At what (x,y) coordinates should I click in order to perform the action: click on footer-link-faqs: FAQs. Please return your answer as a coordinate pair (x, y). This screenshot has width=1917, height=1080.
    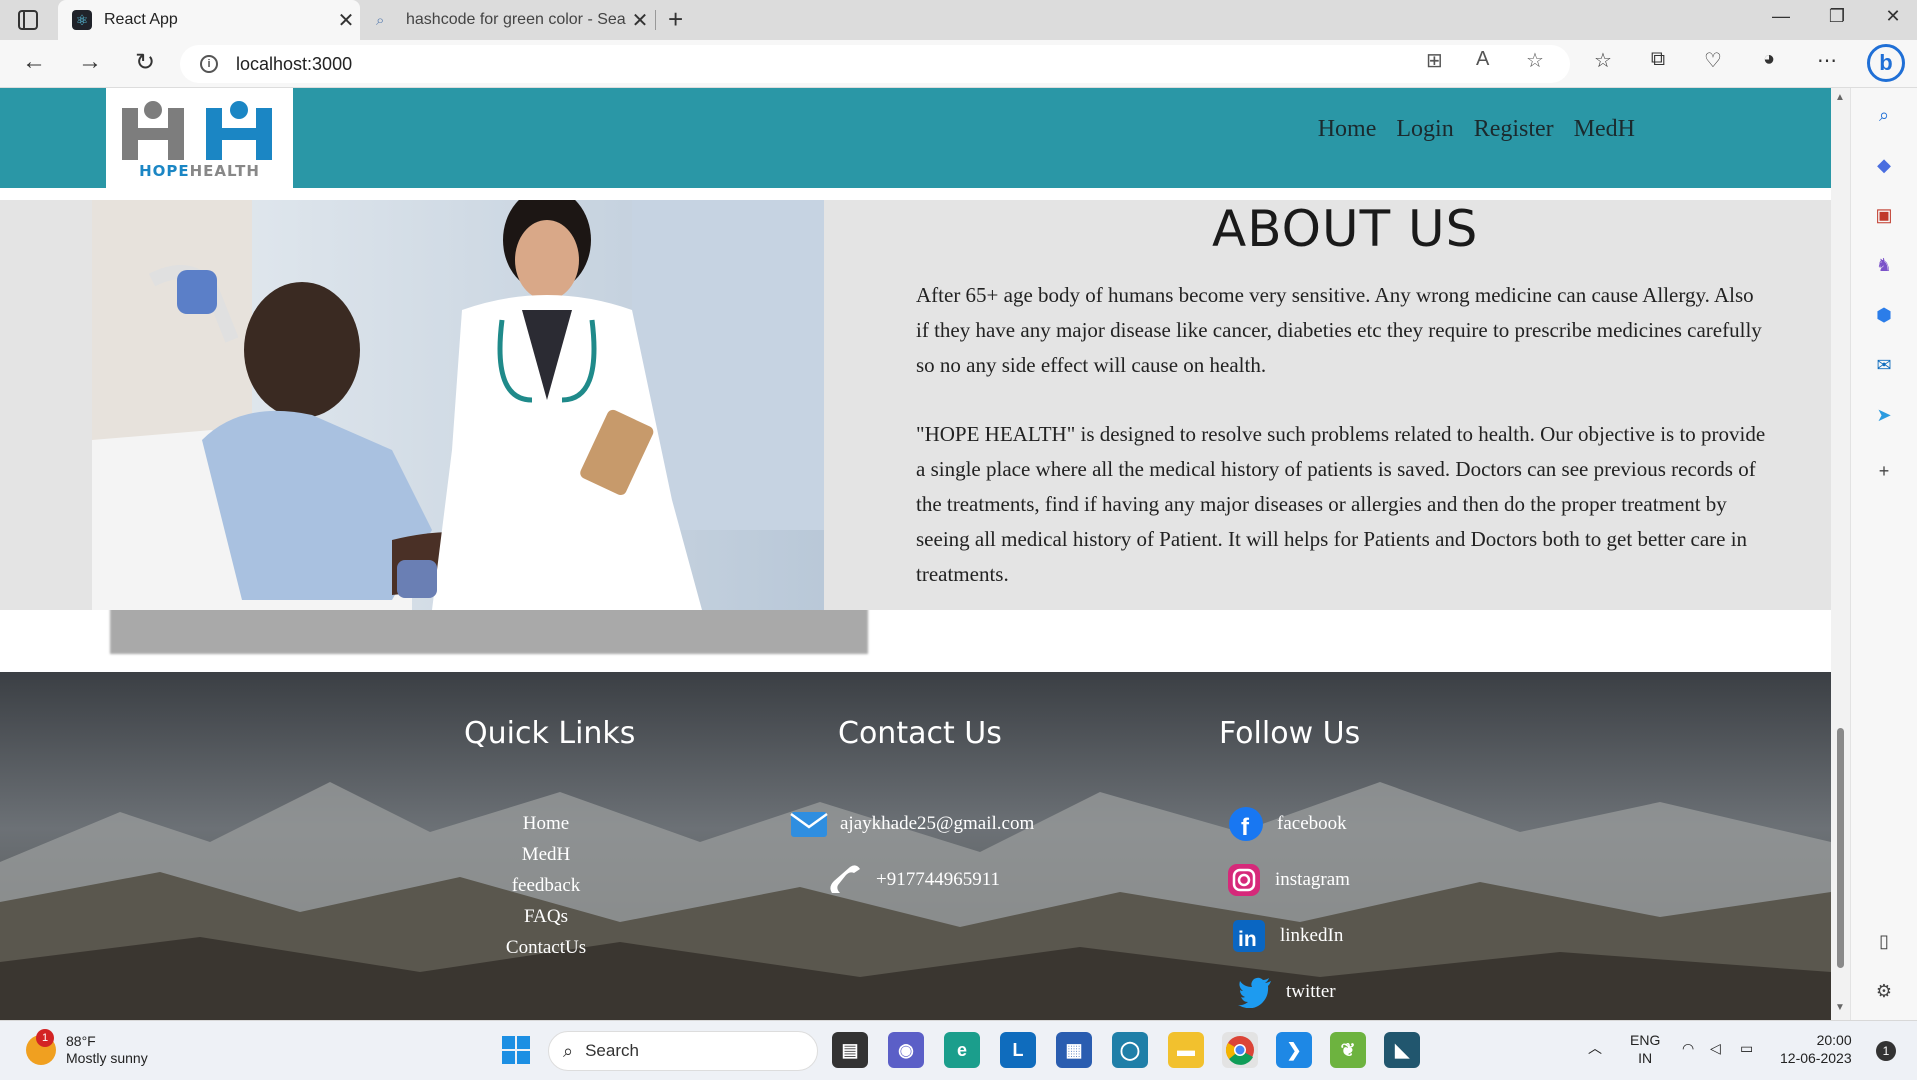
    Looking at the image, I should click on (546, 916).